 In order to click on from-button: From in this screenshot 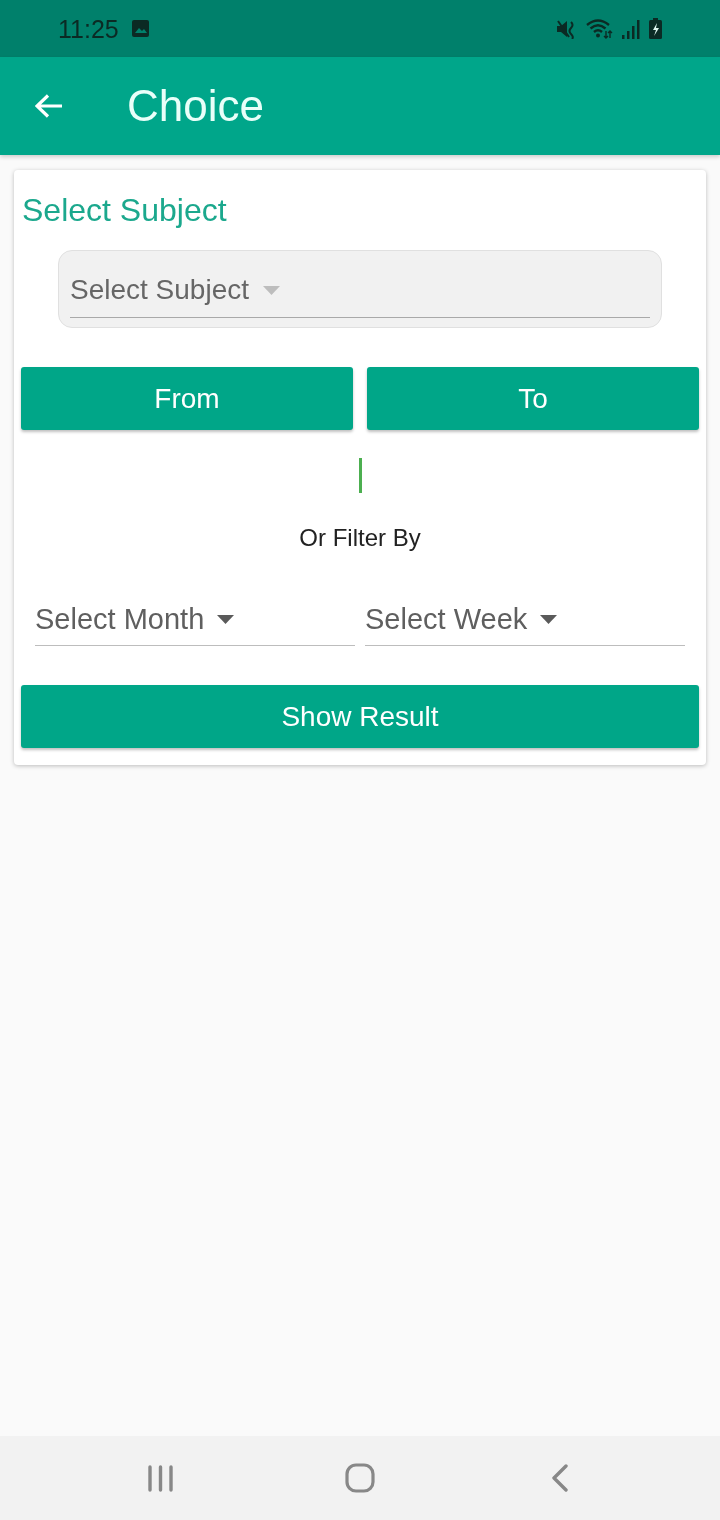, I will do `click(187, 398)`.